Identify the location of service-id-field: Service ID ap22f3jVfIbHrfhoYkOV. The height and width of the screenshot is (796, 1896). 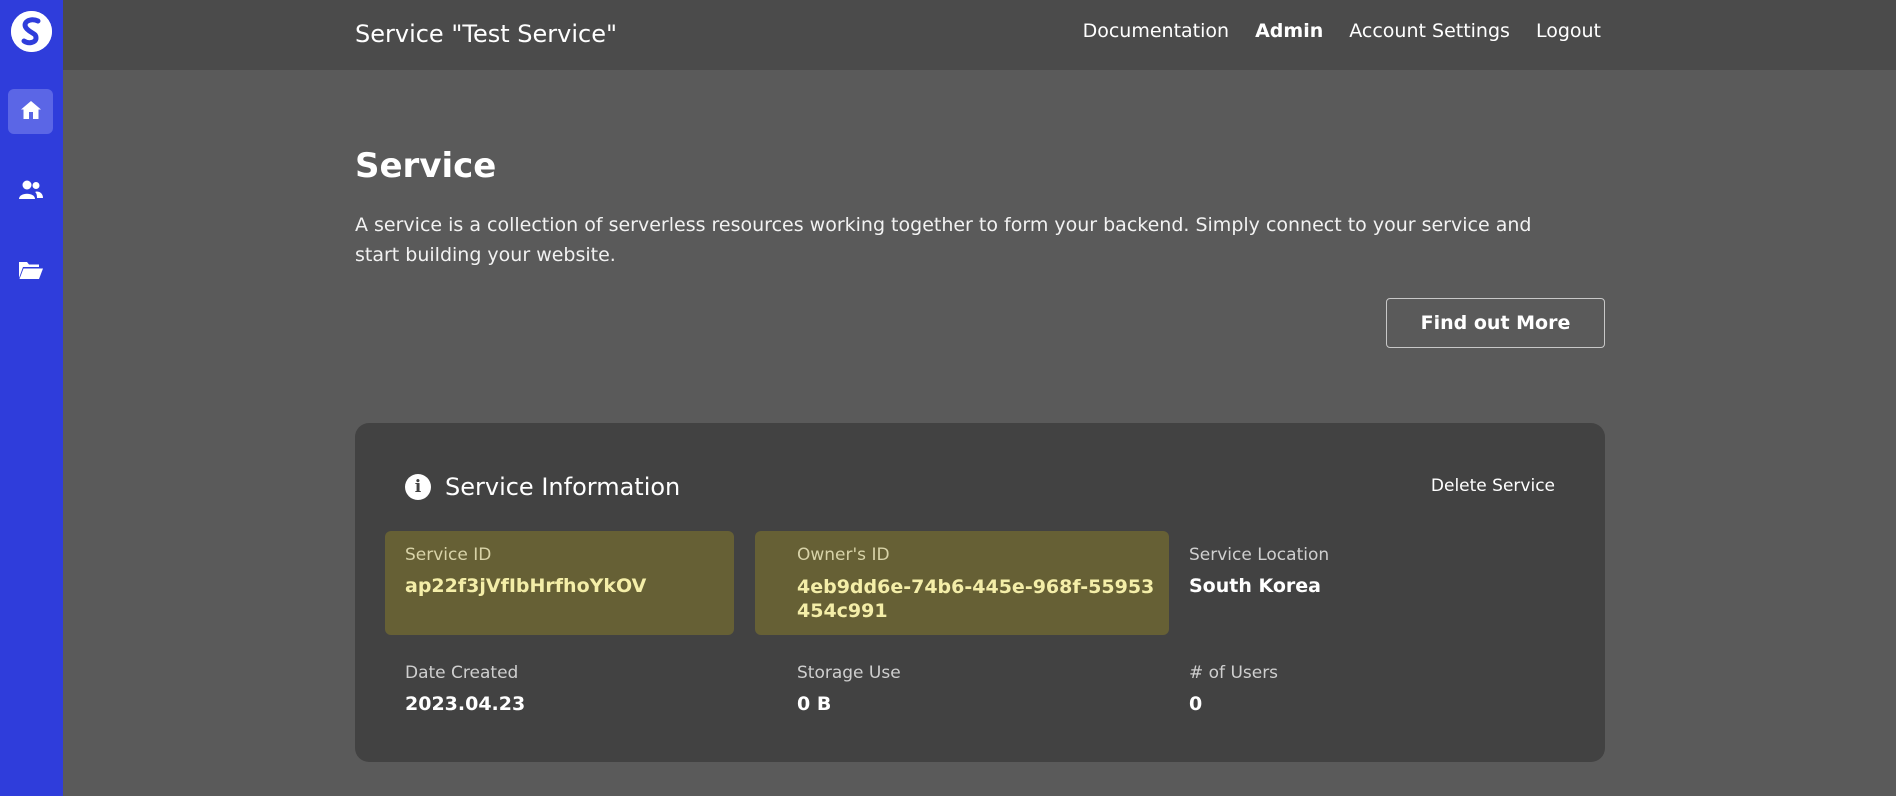
(559, 583).